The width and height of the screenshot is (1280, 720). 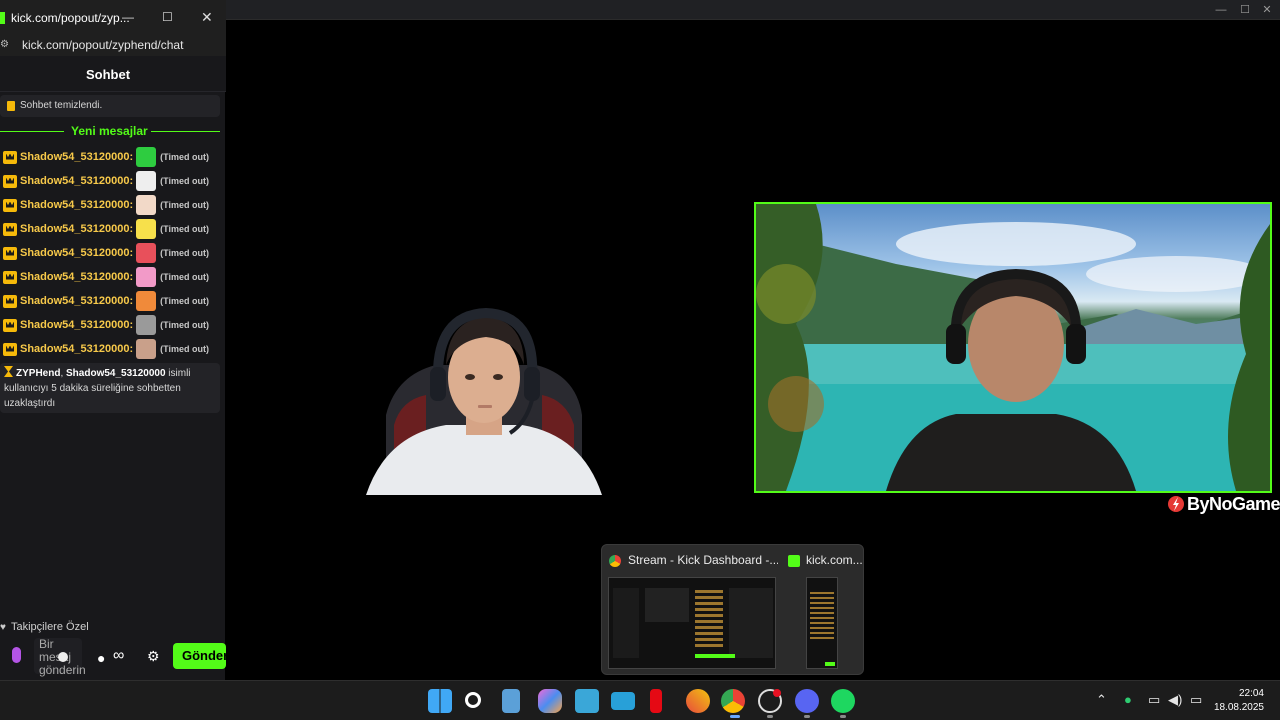 What do you see at coordinates (550, 701) in the screenshot?
I see `copilot-icon` at bounding box center [550, 701].